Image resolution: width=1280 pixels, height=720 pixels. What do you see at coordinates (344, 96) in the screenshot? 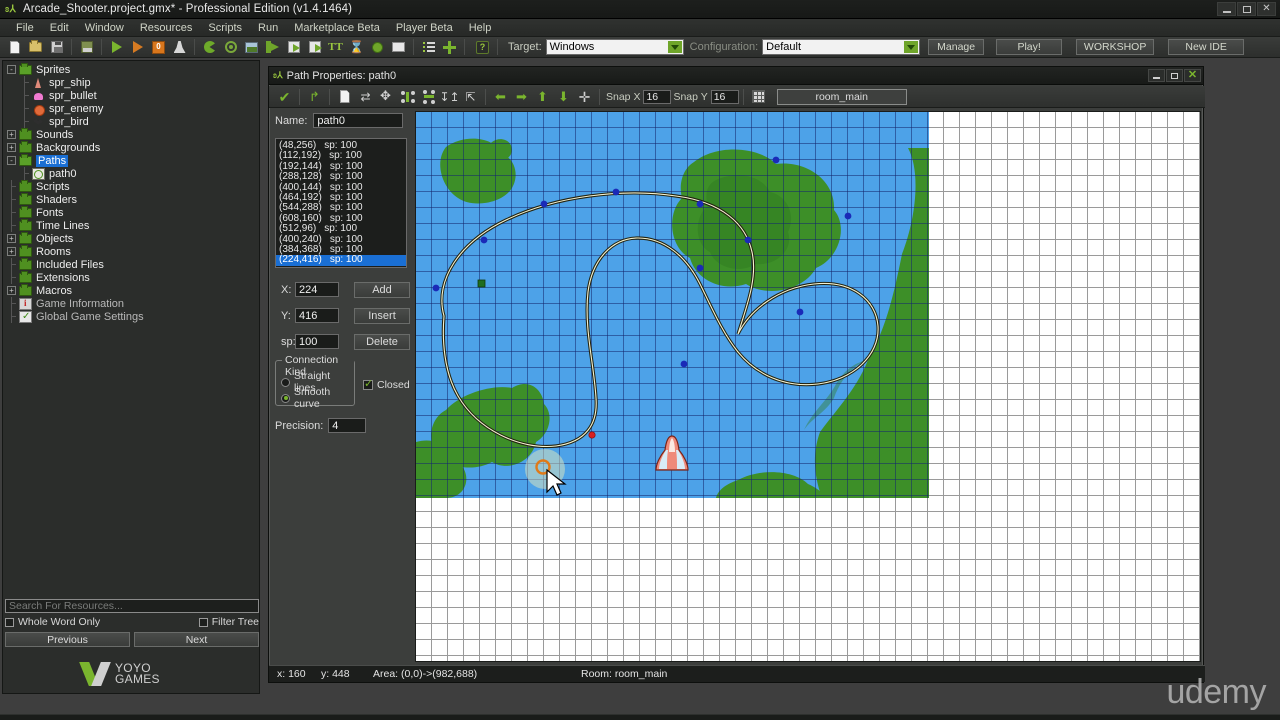
I see `clear-points-icon` at bounding box center [344, 96].